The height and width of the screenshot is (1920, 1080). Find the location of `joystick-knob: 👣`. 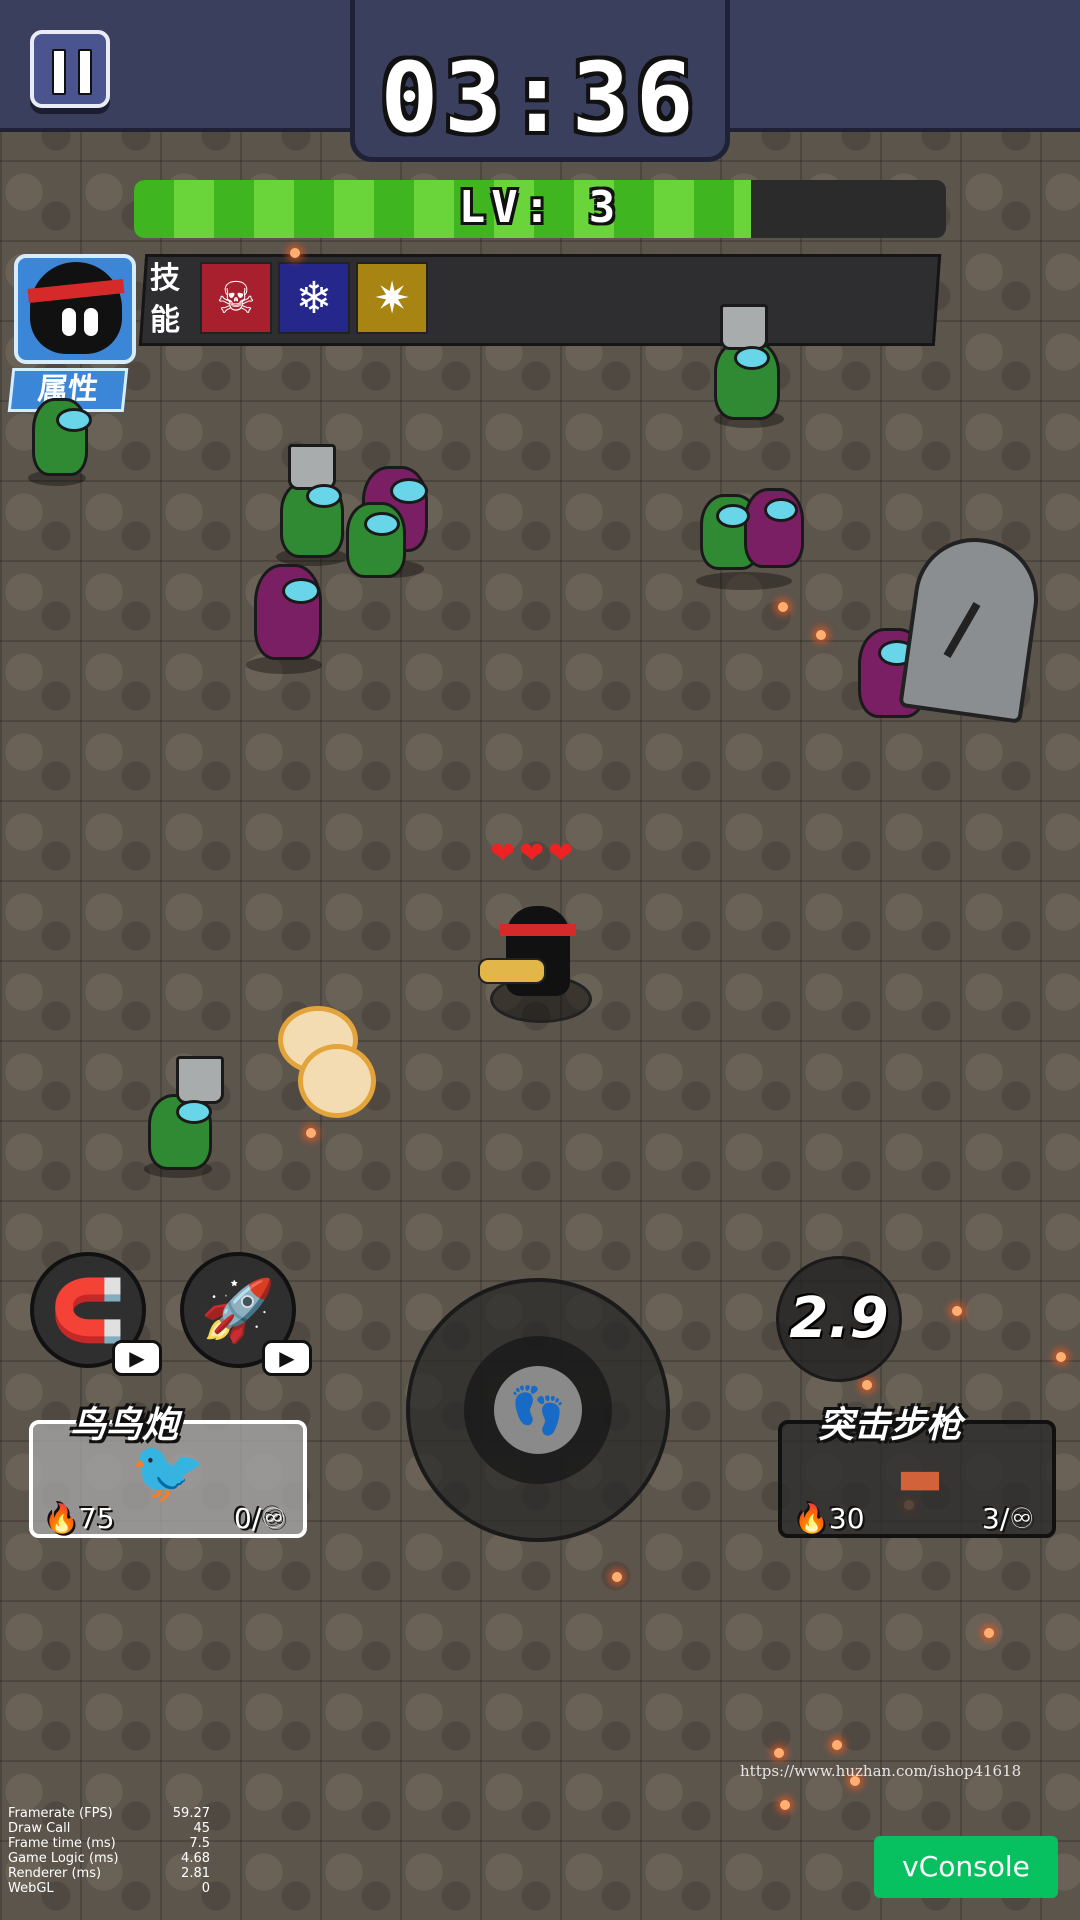

joystick-knob: 👣 is located at coordinates (538, 1410).